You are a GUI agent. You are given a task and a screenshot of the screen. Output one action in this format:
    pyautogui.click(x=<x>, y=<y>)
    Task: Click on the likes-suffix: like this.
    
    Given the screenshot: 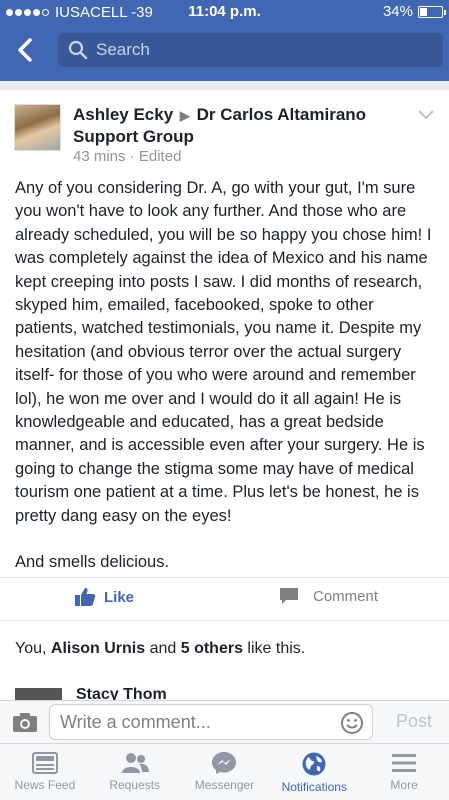 What is the action you would take?
    pyautogui.click(x=274, y=648)
    